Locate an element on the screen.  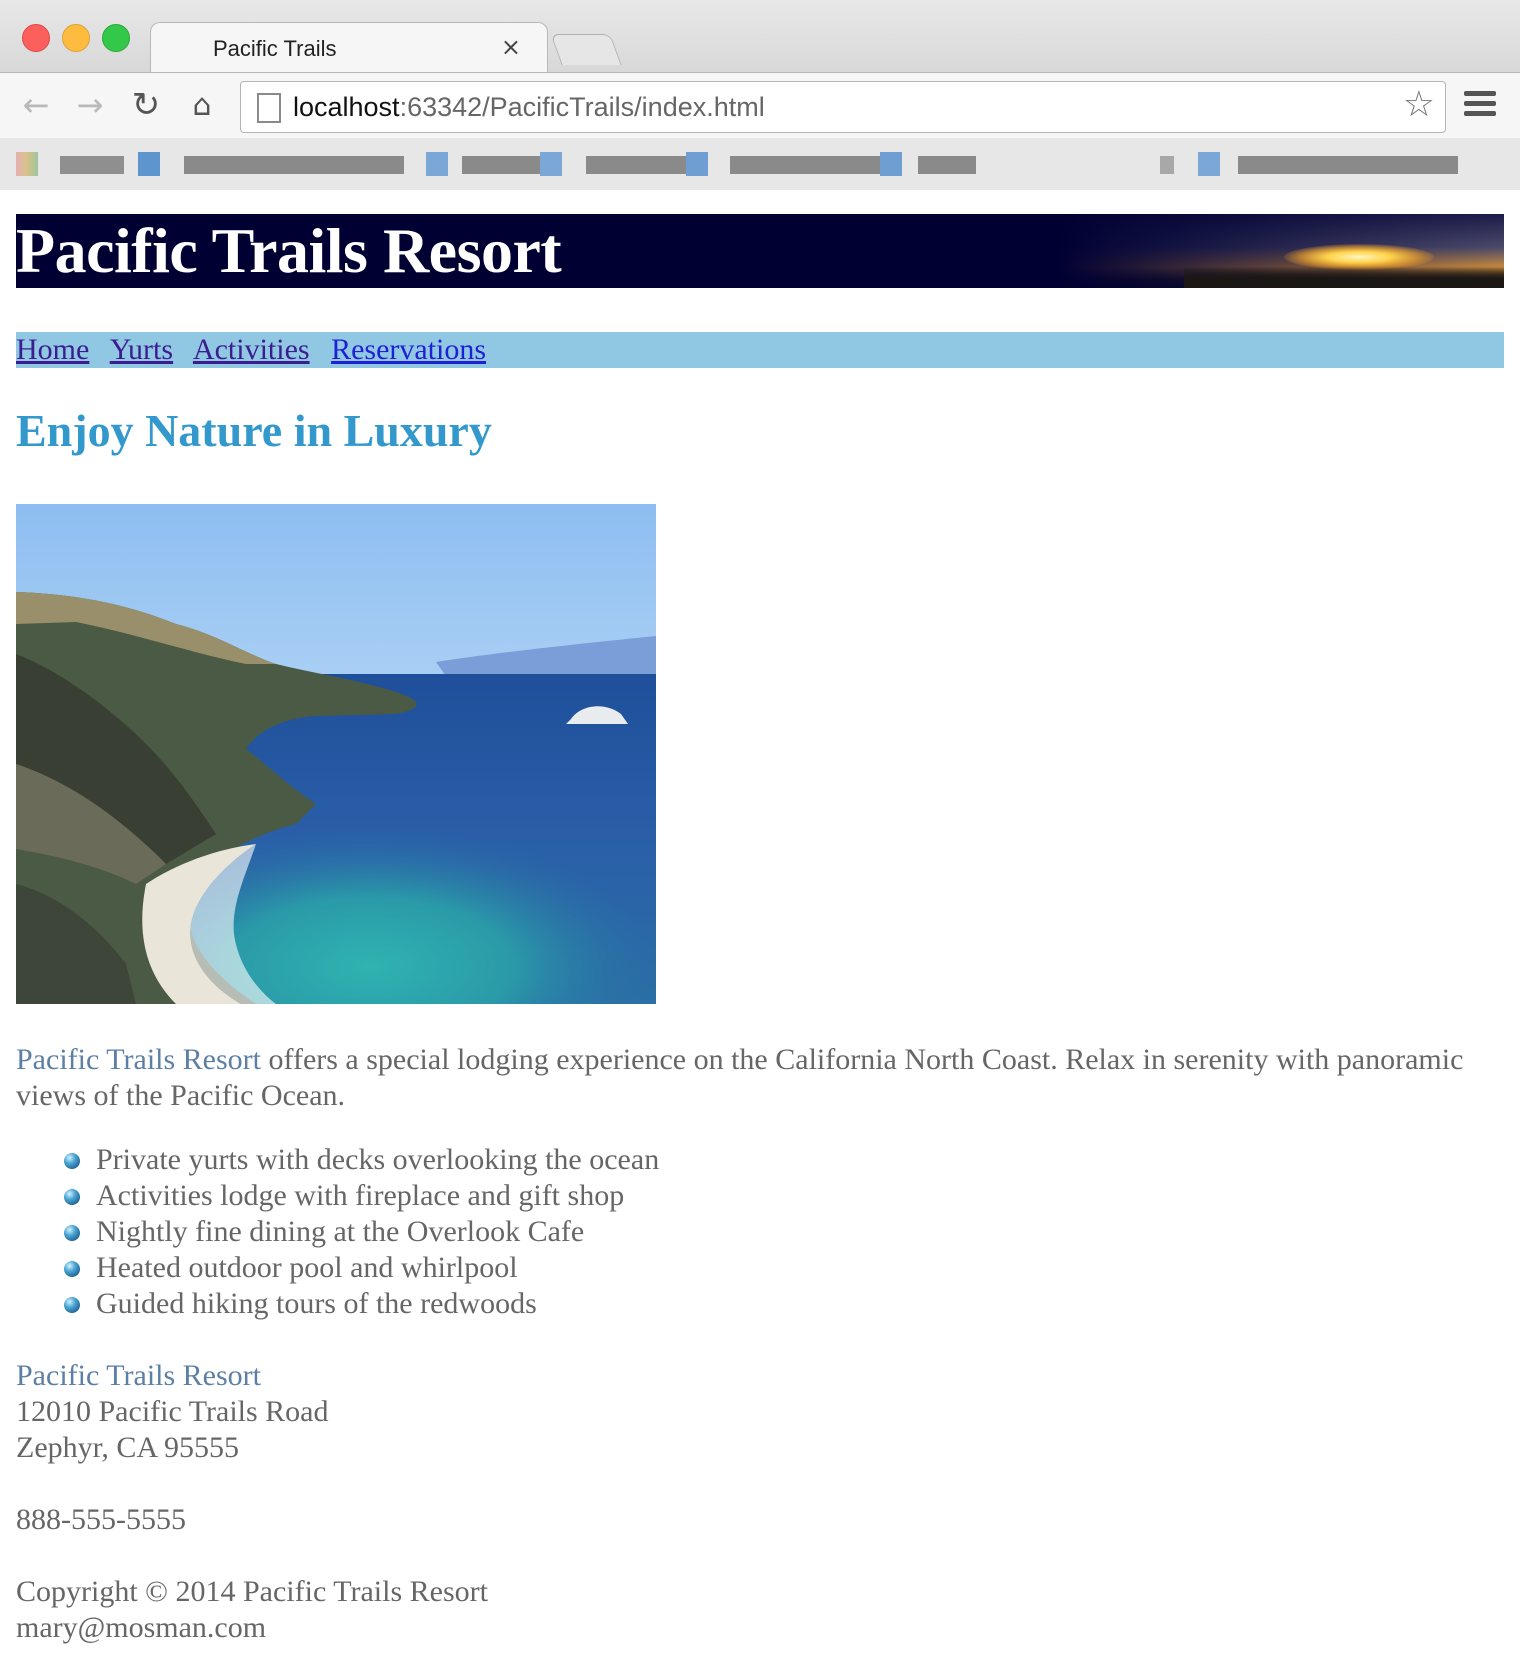
tab-title: Pacific Trails is located at coordinates (275, 48).